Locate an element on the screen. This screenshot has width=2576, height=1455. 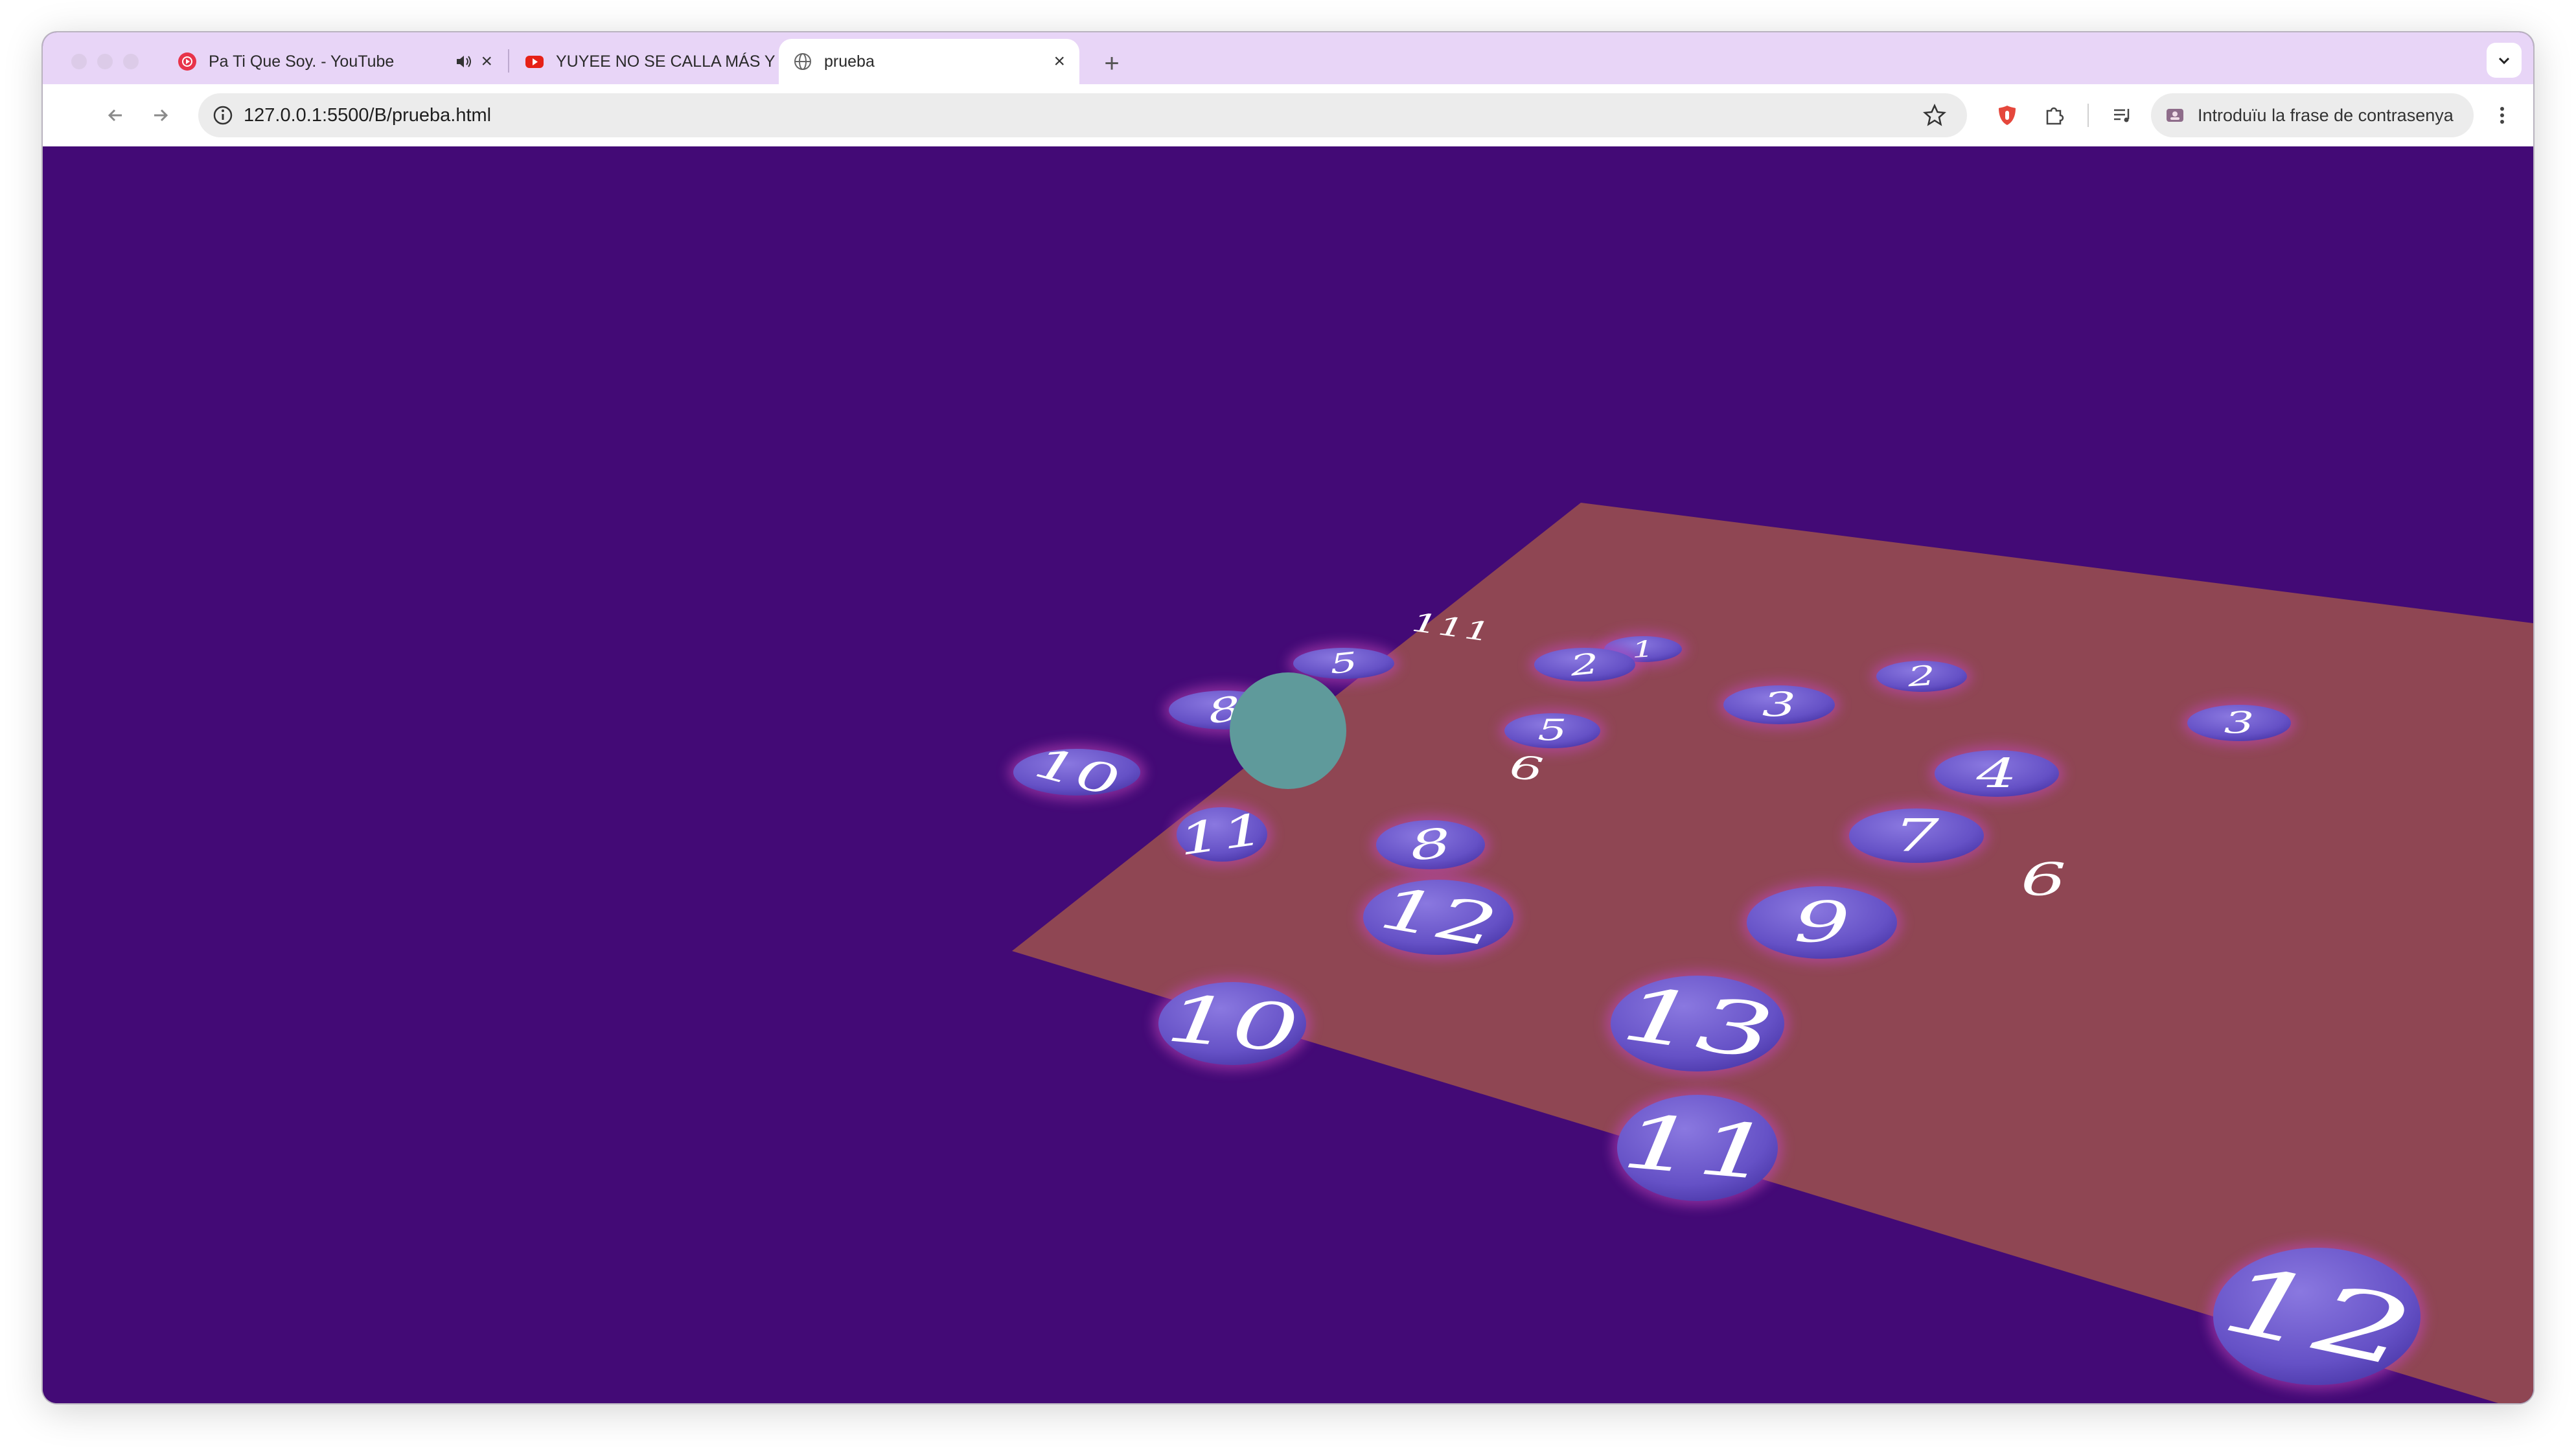
profile-icon is located at coordinates (2175, 115).